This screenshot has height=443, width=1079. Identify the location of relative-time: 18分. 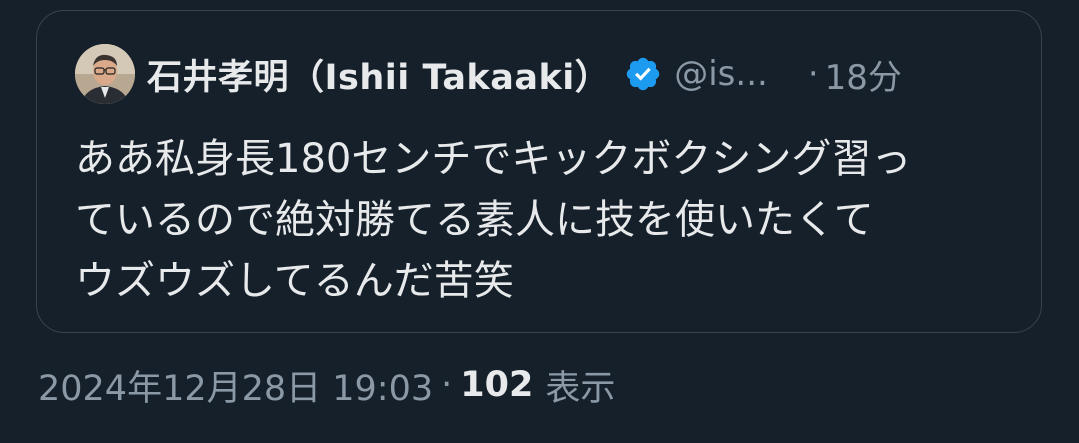
(863, 74).